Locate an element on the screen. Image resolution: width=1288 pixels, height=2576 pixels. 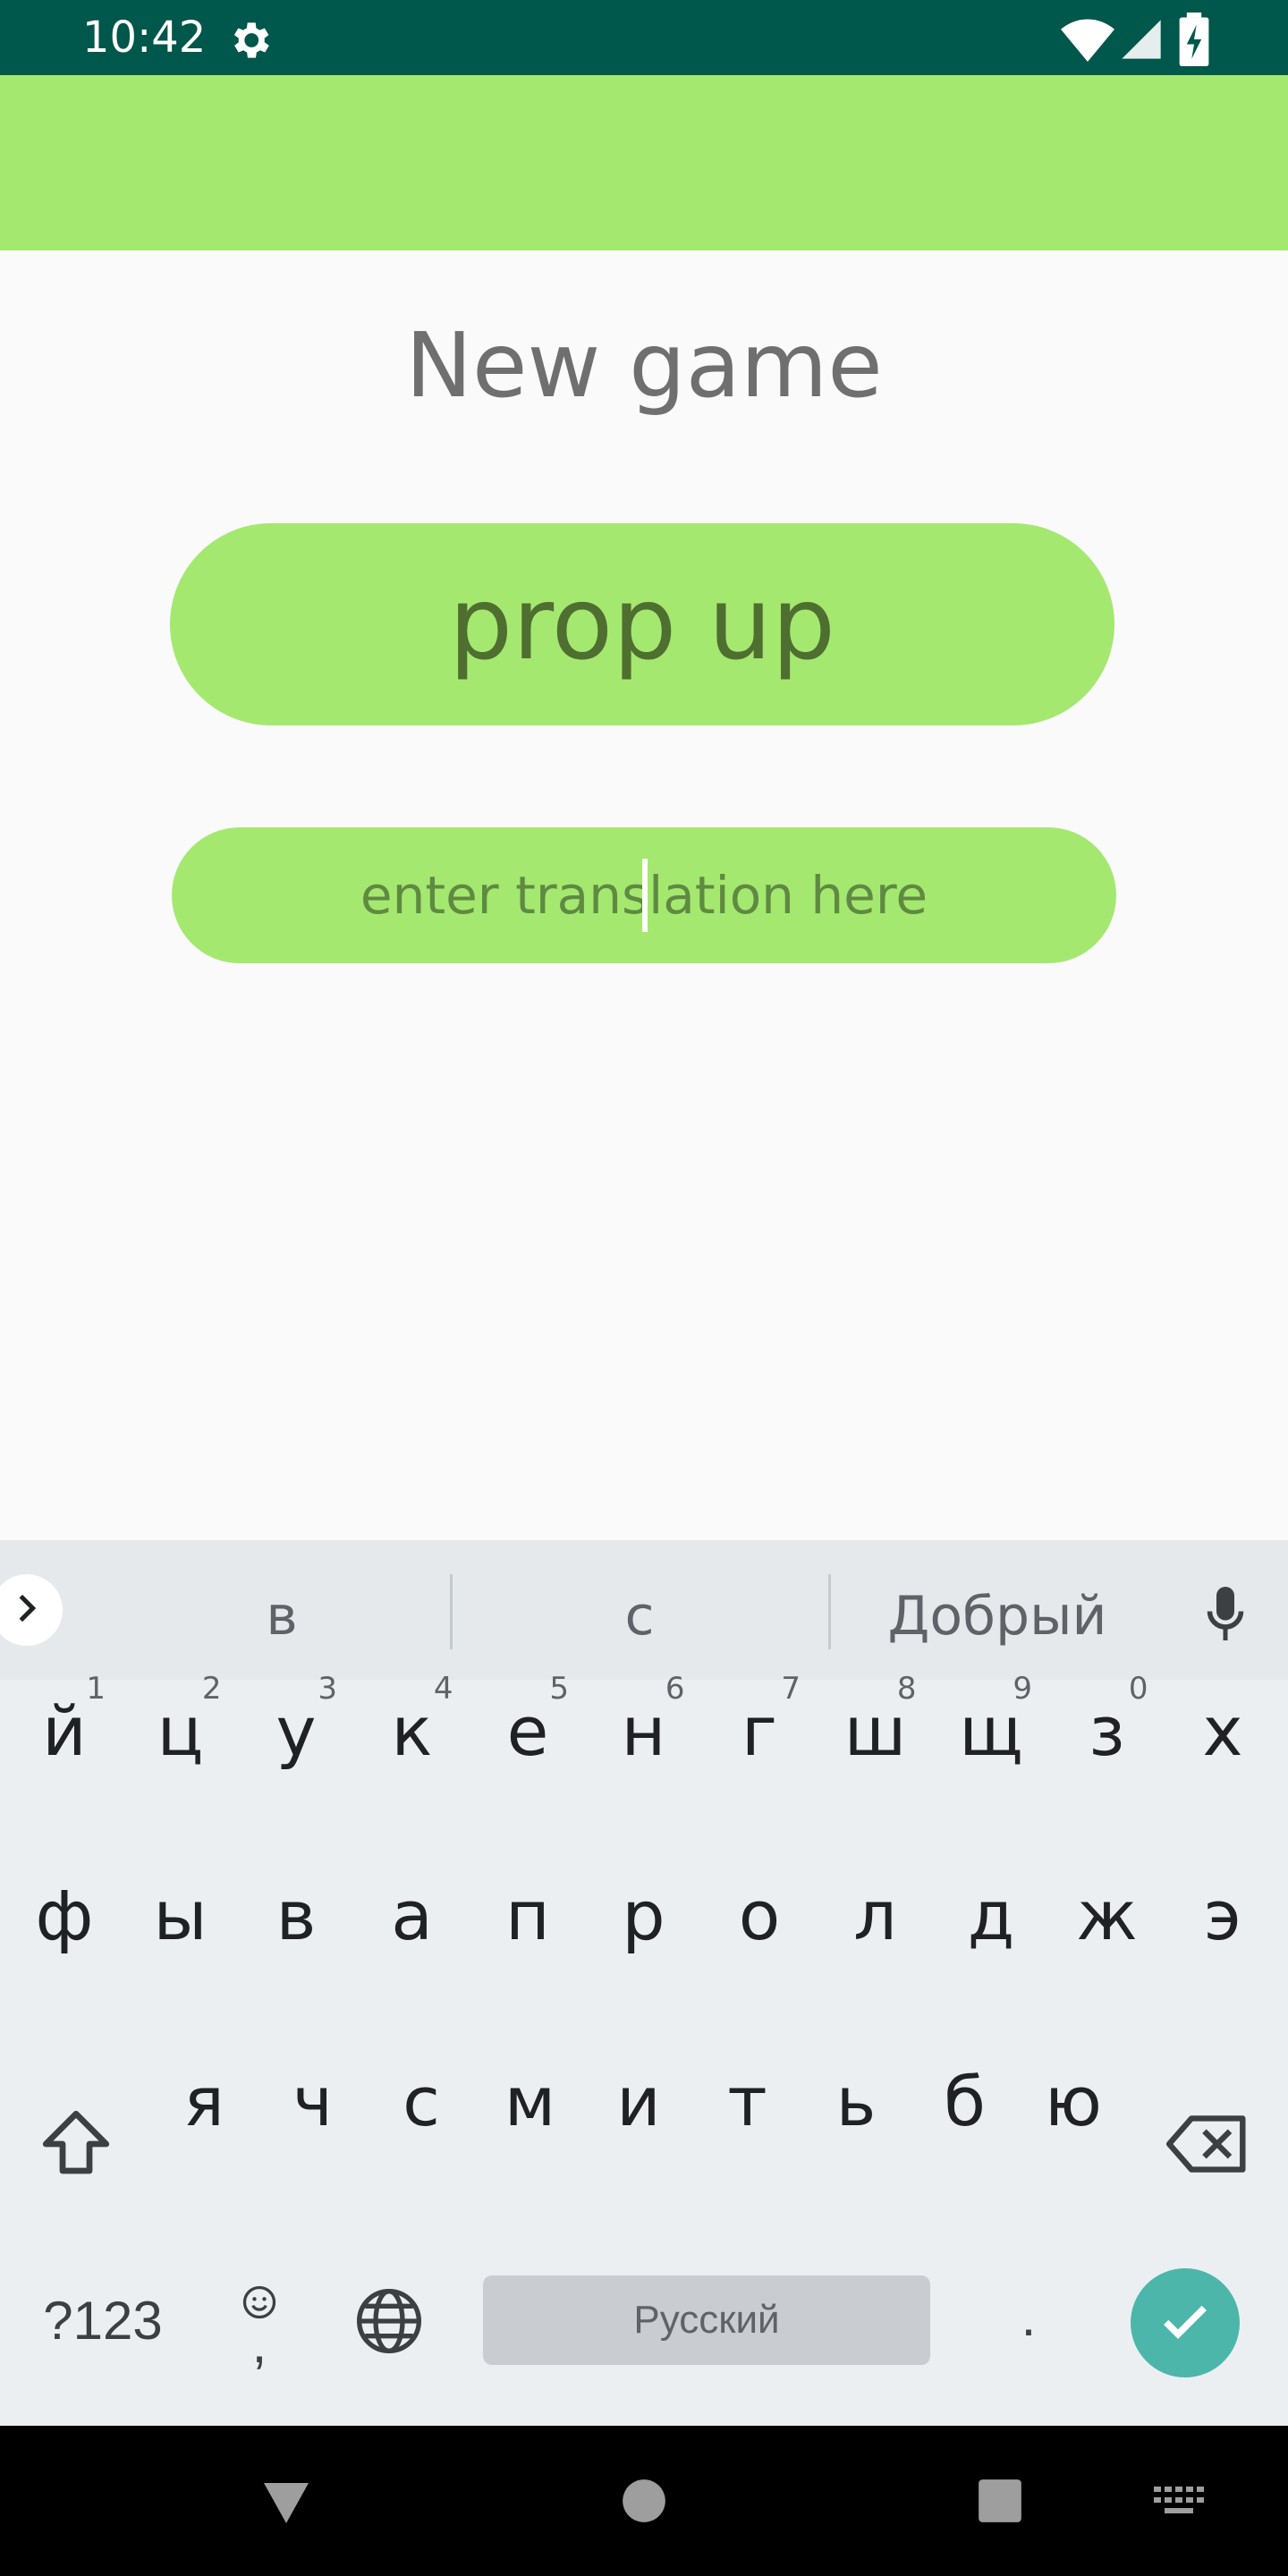
key: е5 is located at coordinates (527, 1721).